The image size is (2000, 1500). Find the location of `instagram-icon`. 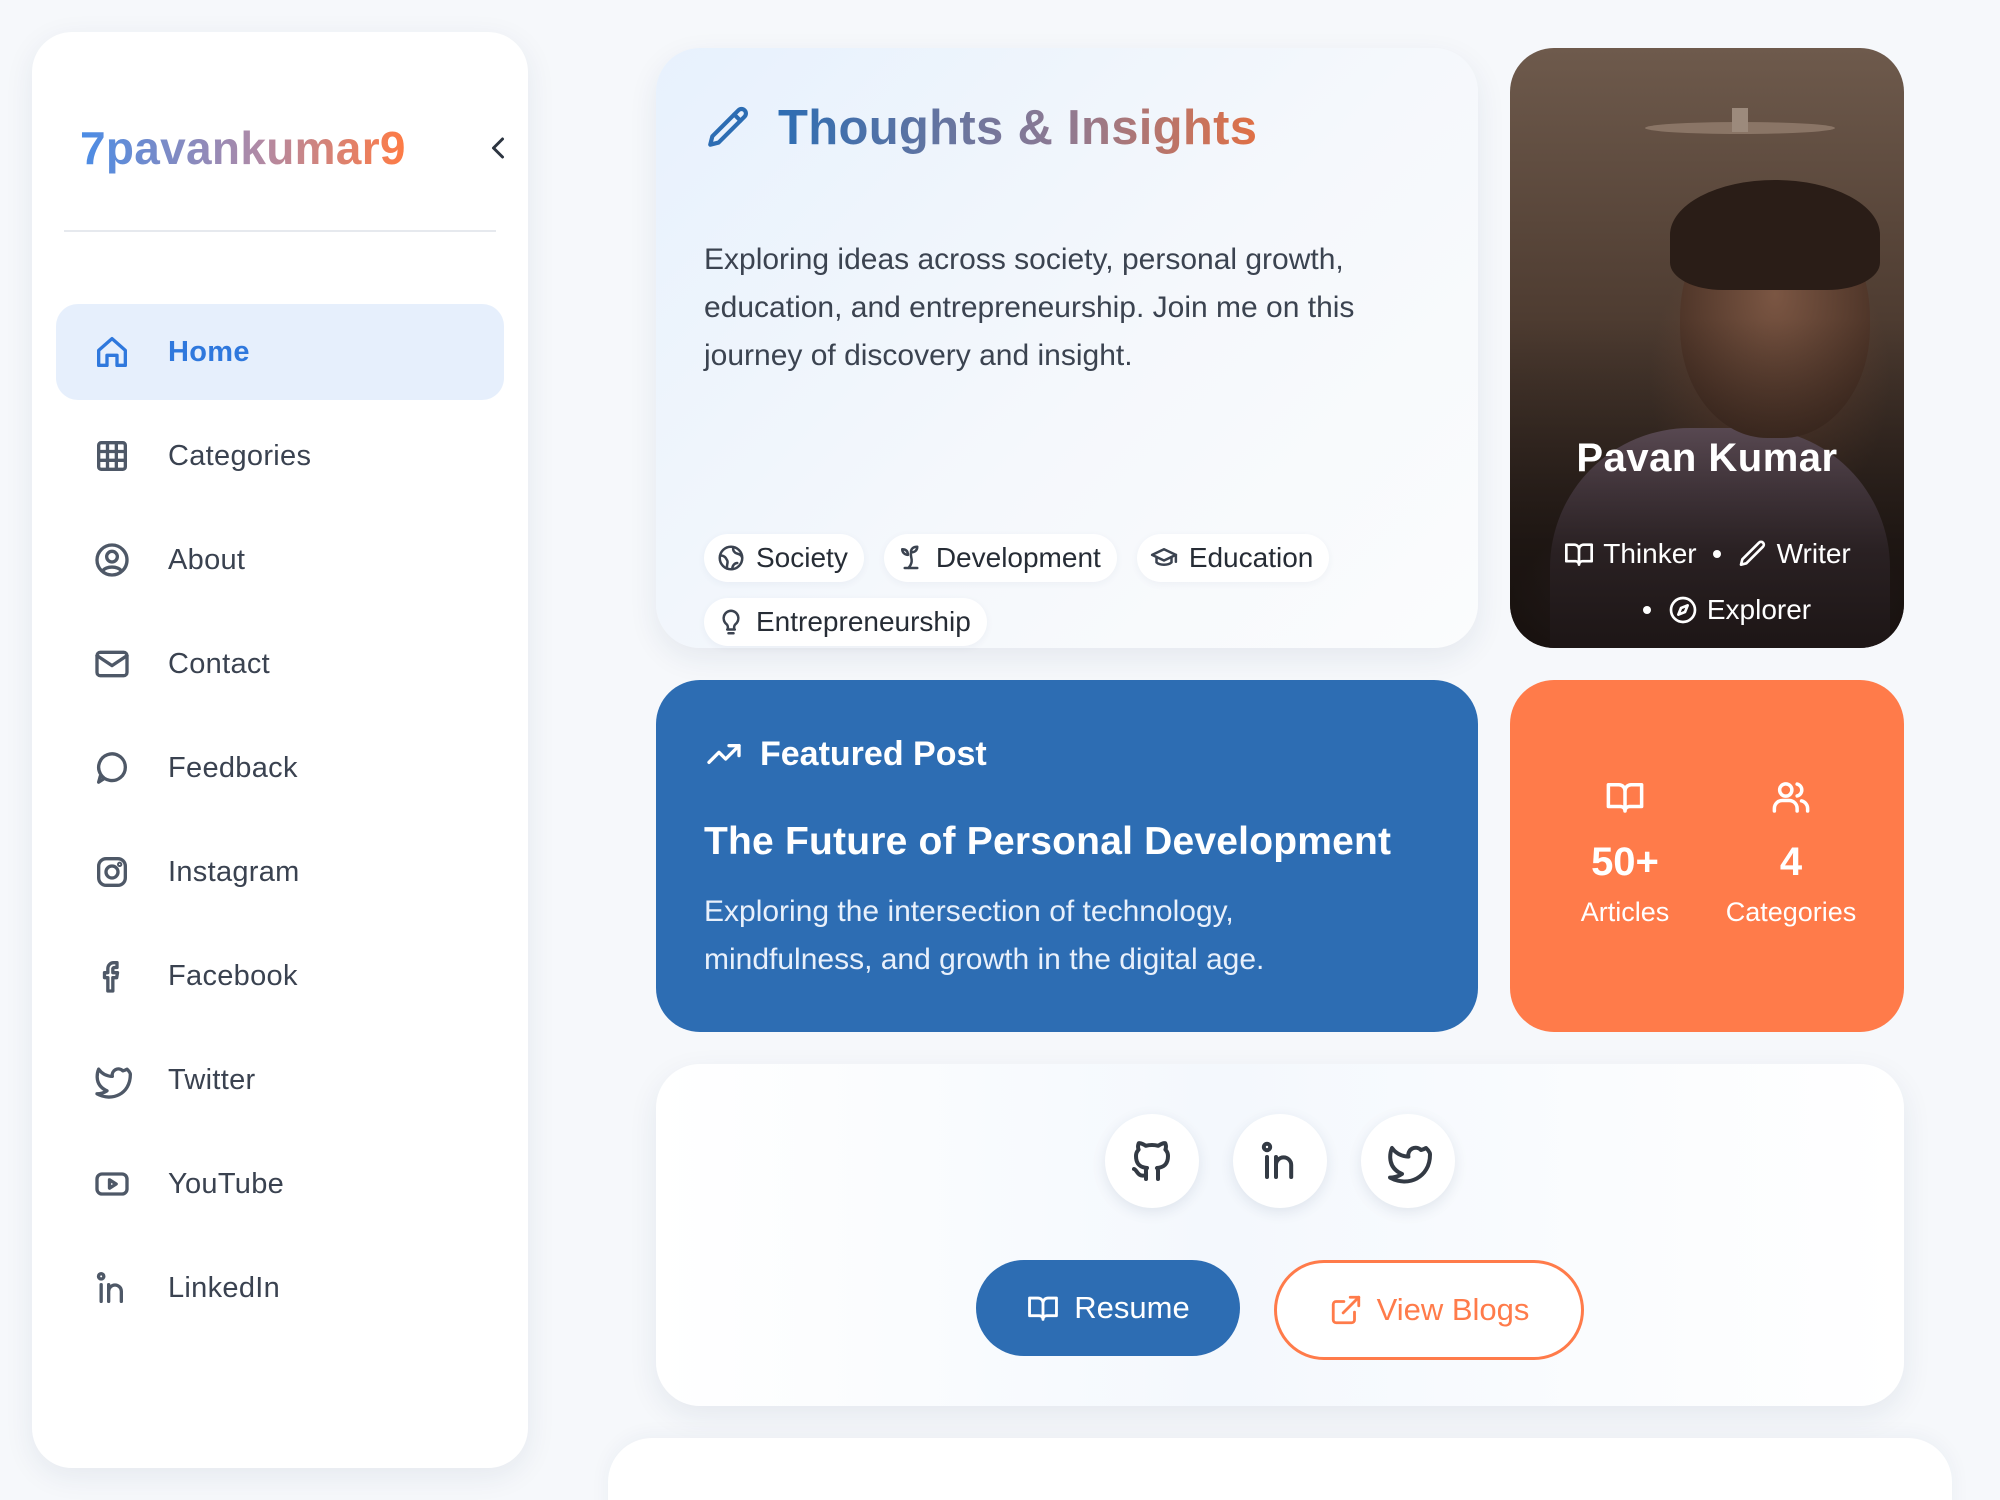

instagram-icon is located at coordinates (112, 872).